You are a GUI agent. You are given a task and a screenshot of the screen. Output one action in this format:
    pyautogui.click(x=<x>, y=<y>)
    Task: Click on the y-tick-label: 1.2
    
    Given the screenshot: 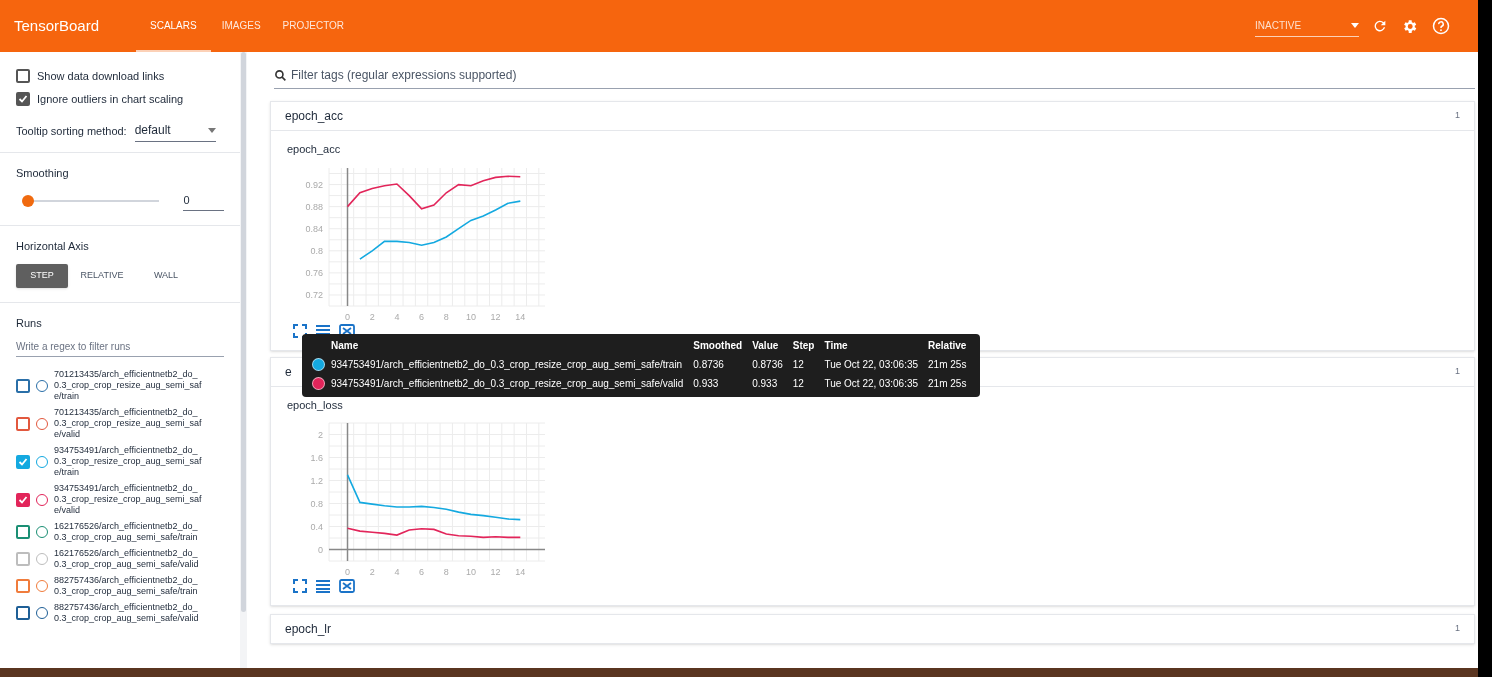 What is the action you would take?
    pyautogui.click(x=316, y=480)
    